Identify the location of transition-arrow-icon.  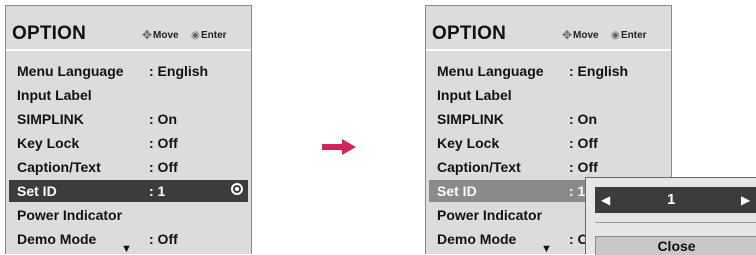
(339, 147).